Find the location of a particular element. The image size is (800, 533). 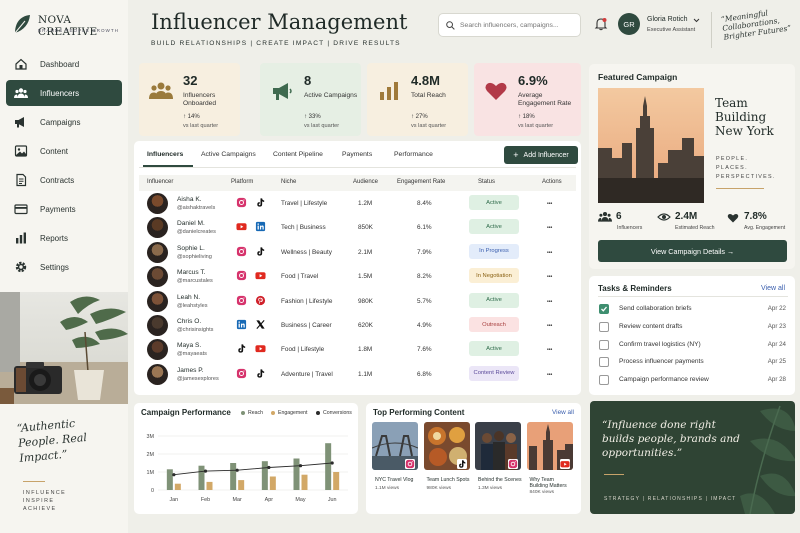

content-title: NYC Travel Vlog is located at coordinates (397, 480).